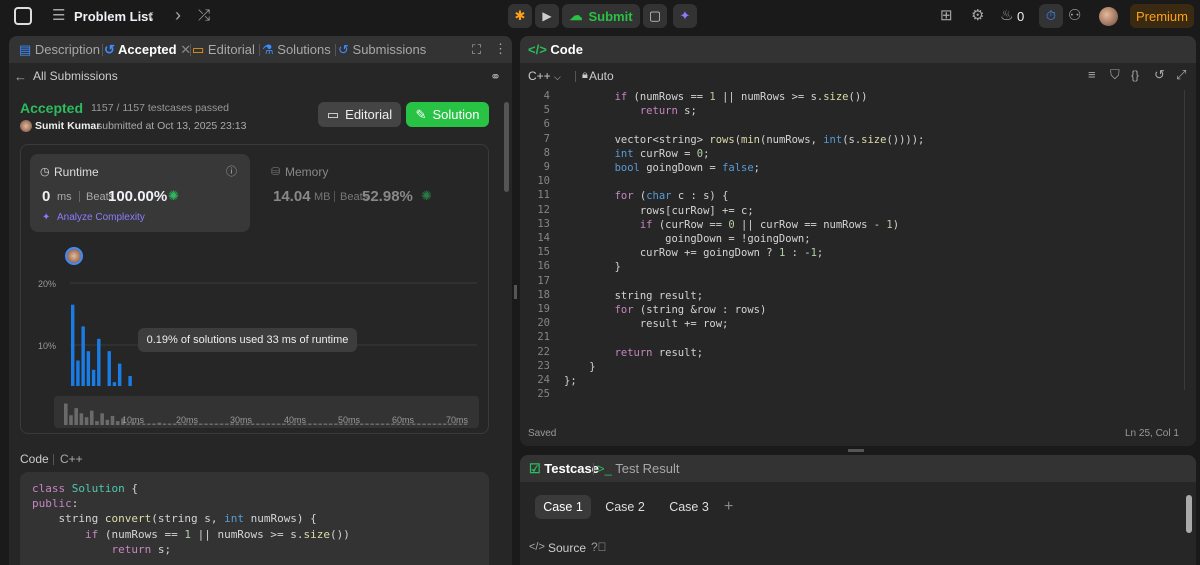  Describe the element at coordinates (547, 16) in the screenshot. I see `run-button: ▶` at that location.